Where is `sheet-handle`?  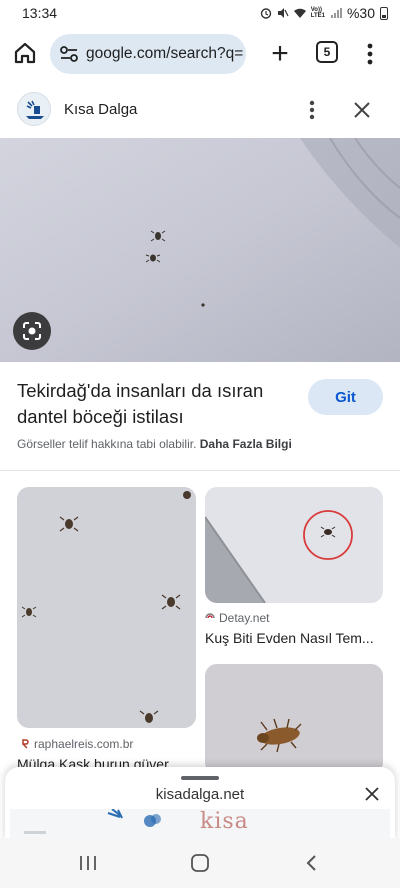 sheet-handle is located at coordinates (200, 778).